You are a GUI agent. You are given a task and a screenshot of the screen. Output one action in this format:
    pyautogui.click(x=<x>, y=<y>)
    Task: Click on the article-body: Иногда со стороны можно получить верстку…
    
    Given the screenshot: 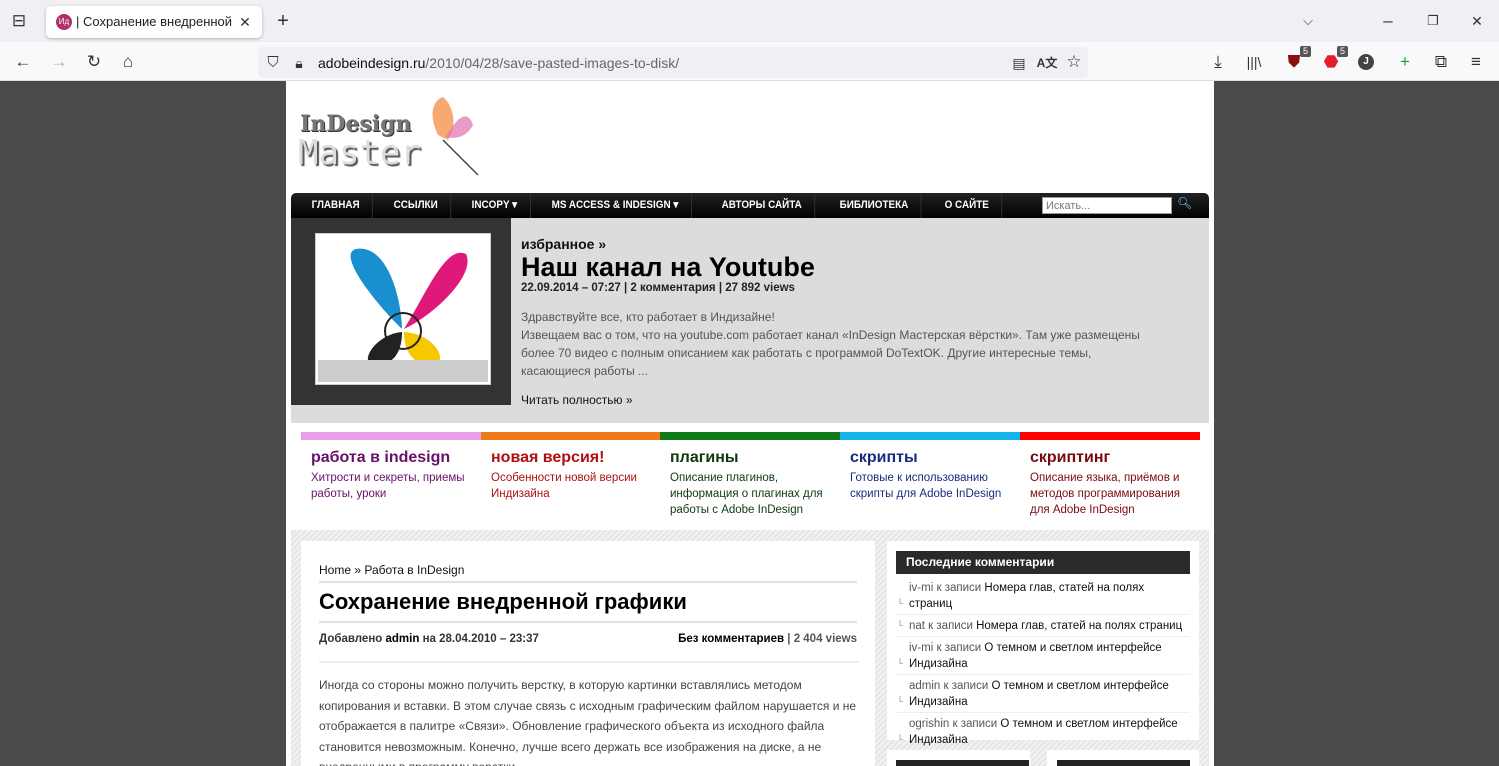 What is the action you would take?
    pyautogui.click(x=588, y=722)
    